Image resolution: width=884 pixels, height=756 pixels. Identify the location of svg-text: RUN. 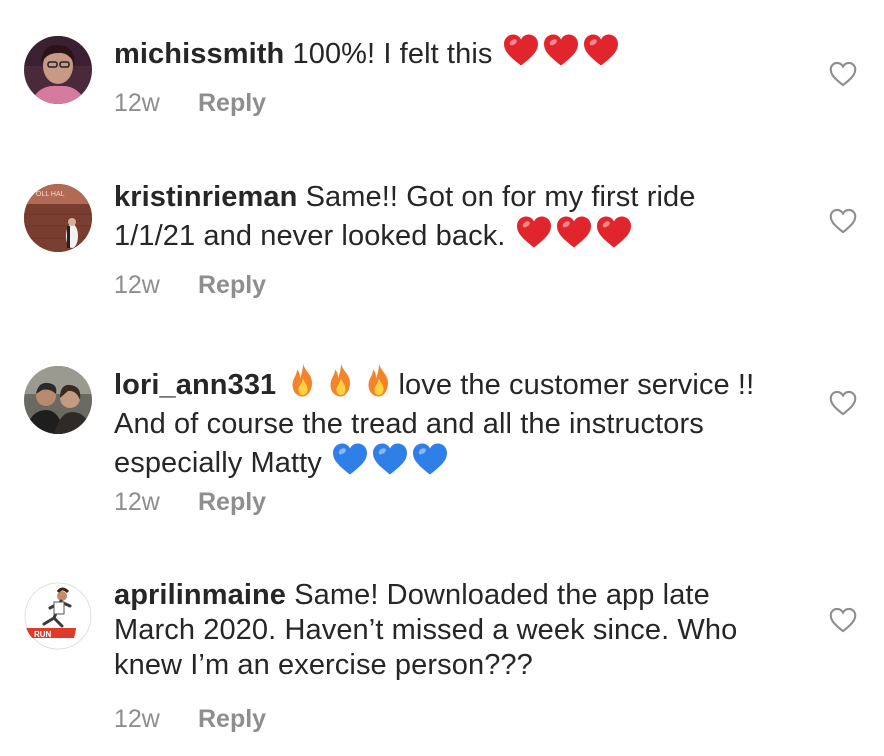
(43, 634).